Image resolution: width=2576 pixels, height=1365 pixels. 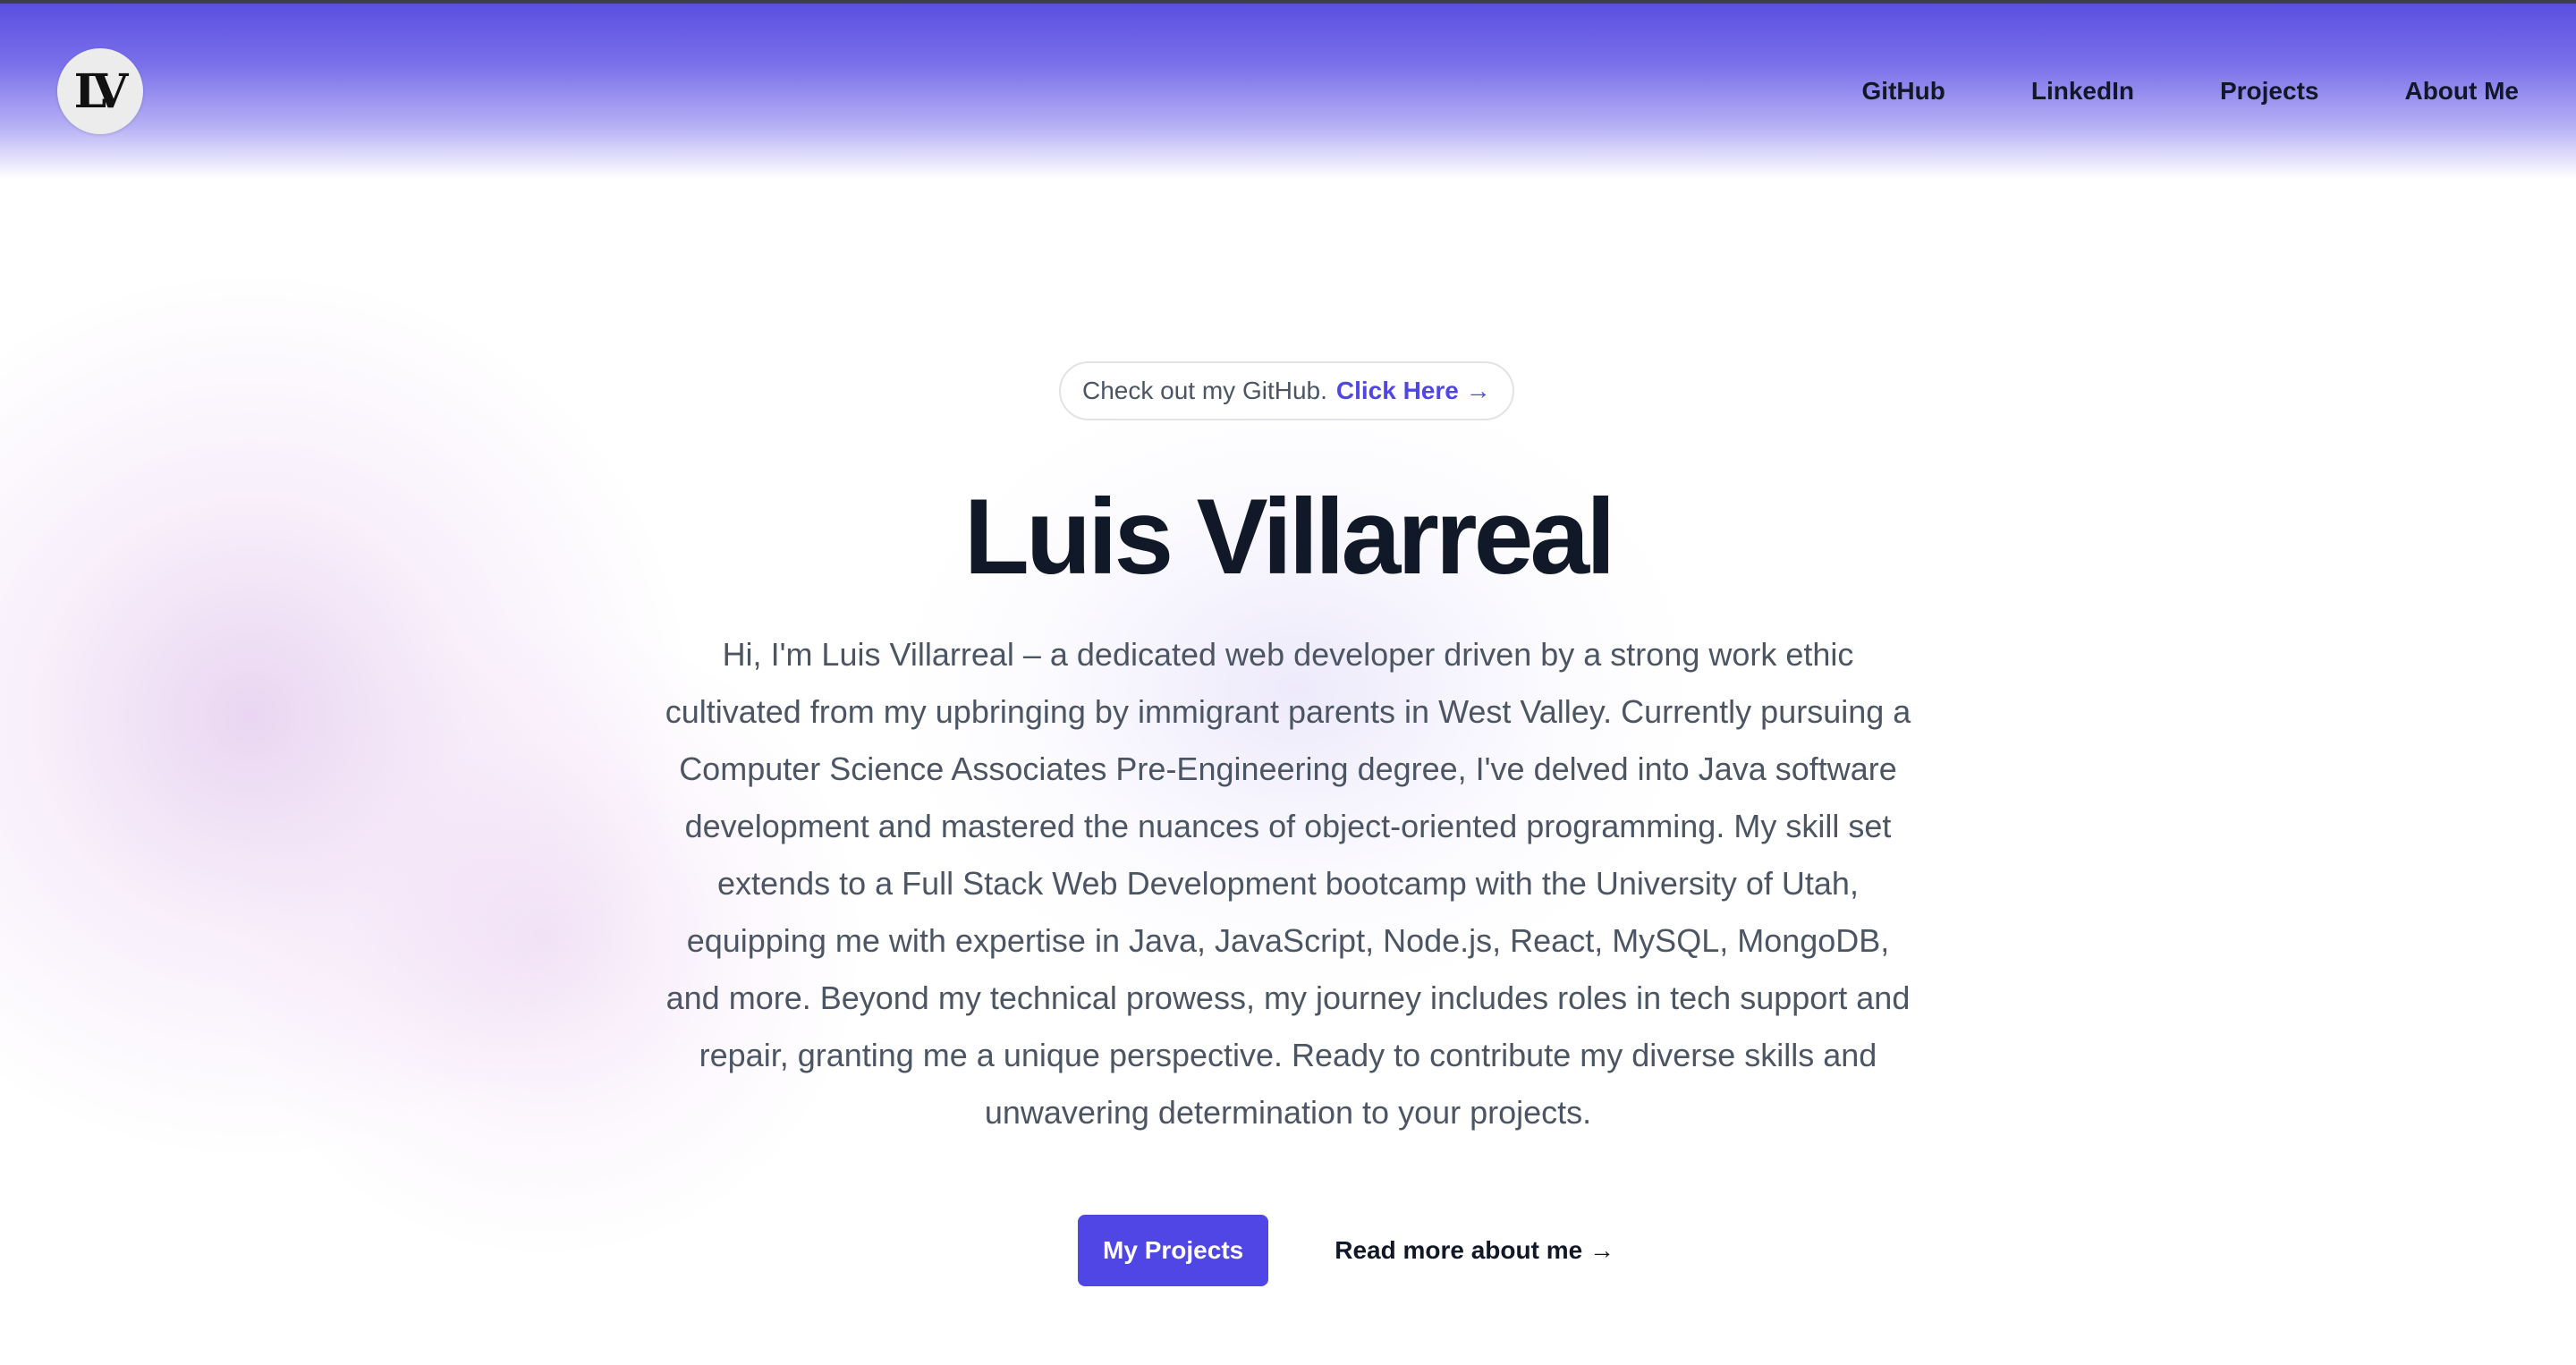 What do you see at coordinates (1288, 89) in the screenshot?
I see `navbar: LV GitHub LinkedIn Projects About Me` at bounding box center [1288, 89].